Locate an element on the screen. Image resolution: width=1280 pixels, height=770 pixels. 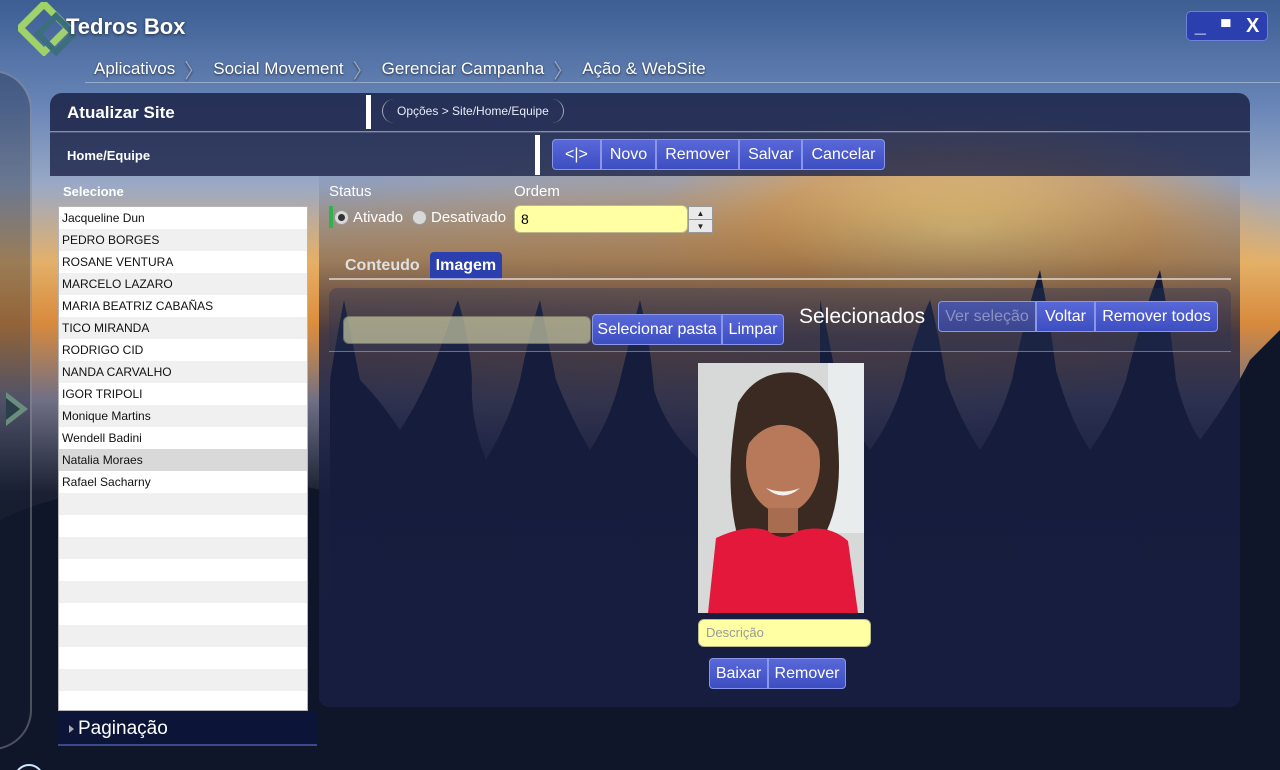
clear-button: Limpar is located at coordinates (753, 329).